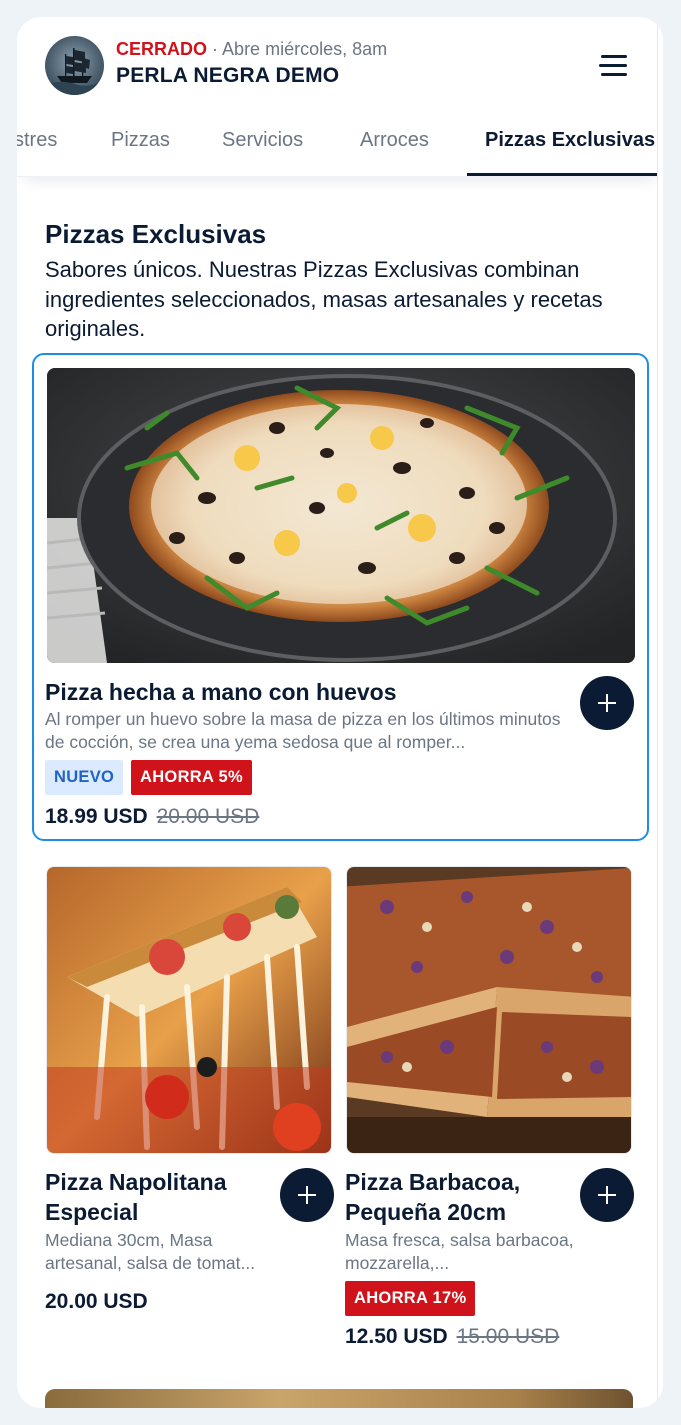  What do you see at coordinates (221, 692) in the screenshot?
I see `product-title: Pizza hecha a mano con huevos` at bounding box center [221, 692].